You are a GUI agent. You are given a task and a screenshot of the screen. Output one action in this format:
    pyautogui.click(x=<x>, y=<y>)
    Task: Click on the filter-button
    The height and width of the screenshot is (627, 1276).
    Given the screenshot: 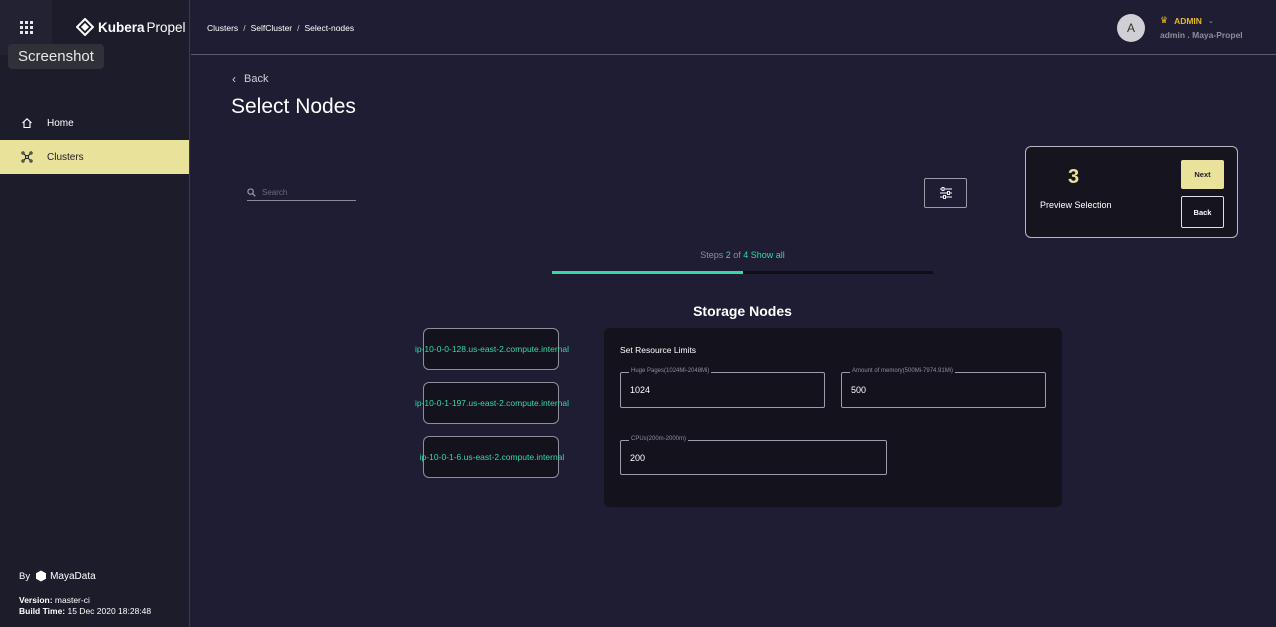 What is the action you would take?
    pyautogui.click(x=945, y=193)
    